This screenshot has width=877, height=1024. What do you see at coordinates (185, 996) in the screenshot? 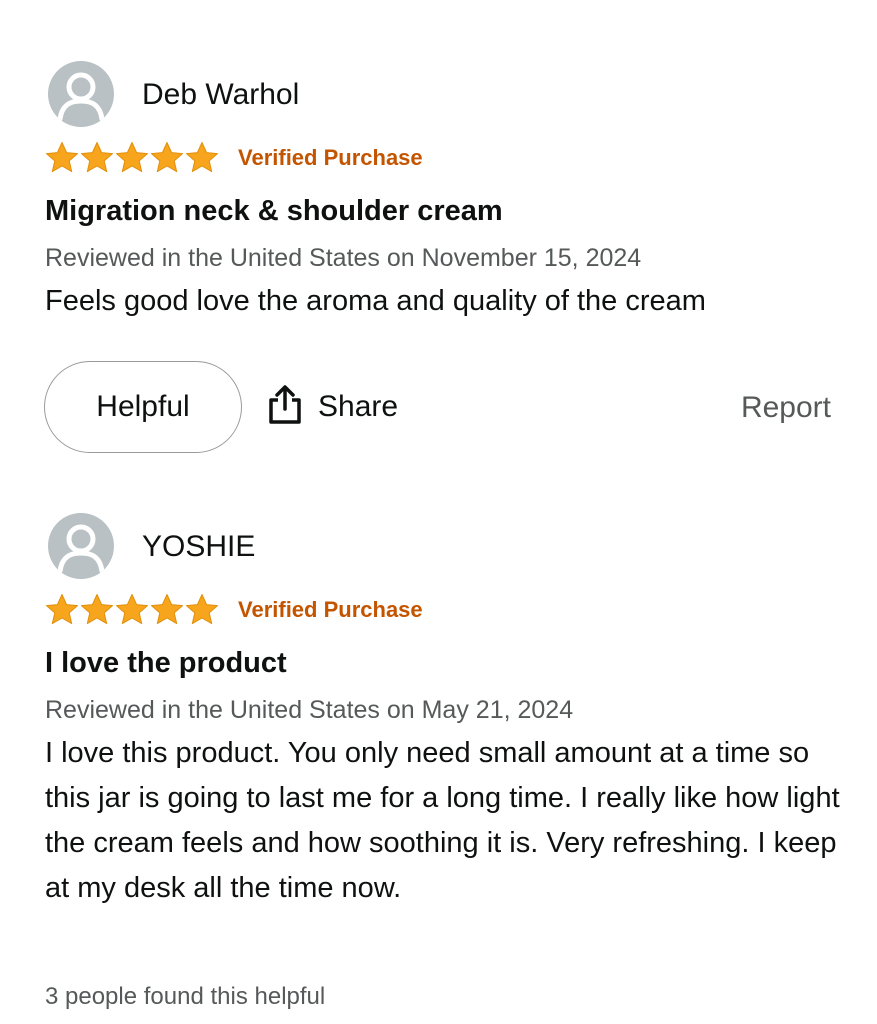
I see `helpful-count: 3 people found this helpful` at bounding box center [185, 996].